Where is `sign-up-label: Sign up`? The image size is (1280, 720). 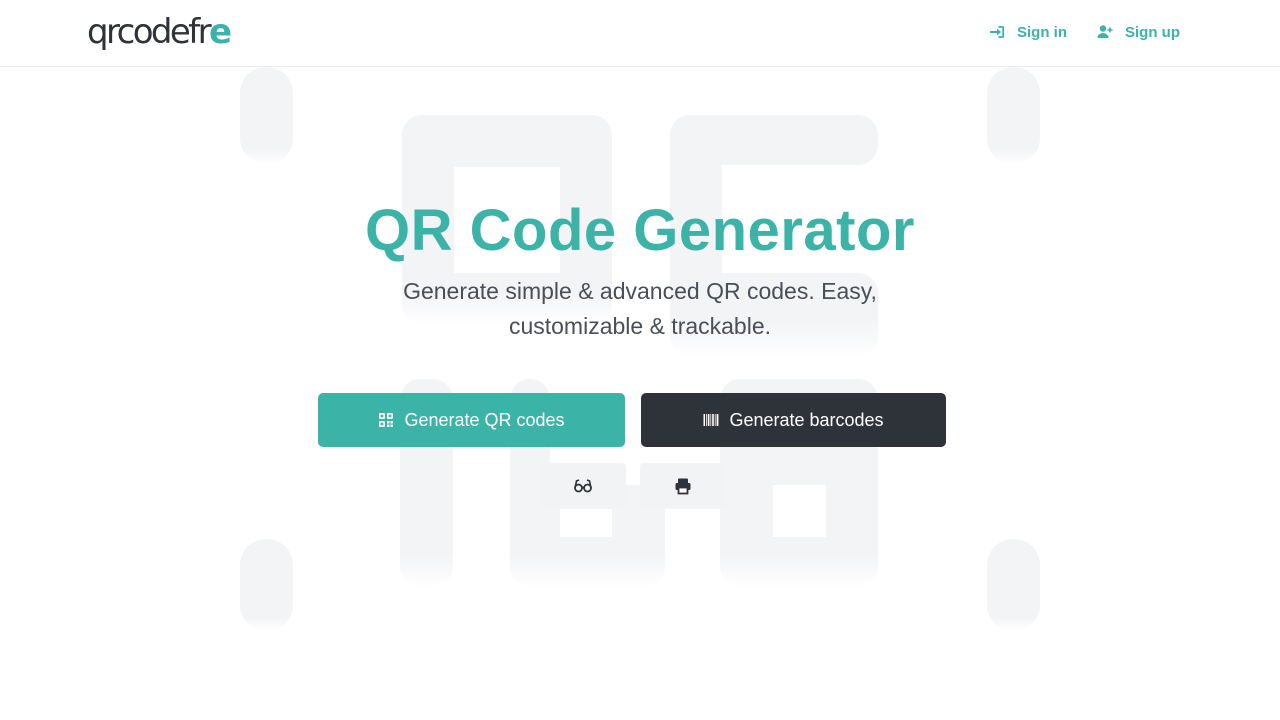
sign-up-label: Sign up is located at coordinates (1152, 32).